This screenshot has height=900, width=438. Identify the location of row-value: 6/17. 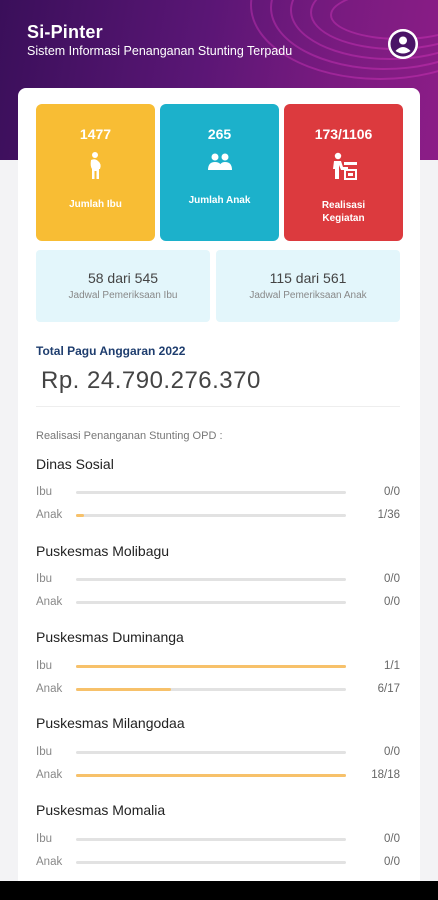
(388, 689).